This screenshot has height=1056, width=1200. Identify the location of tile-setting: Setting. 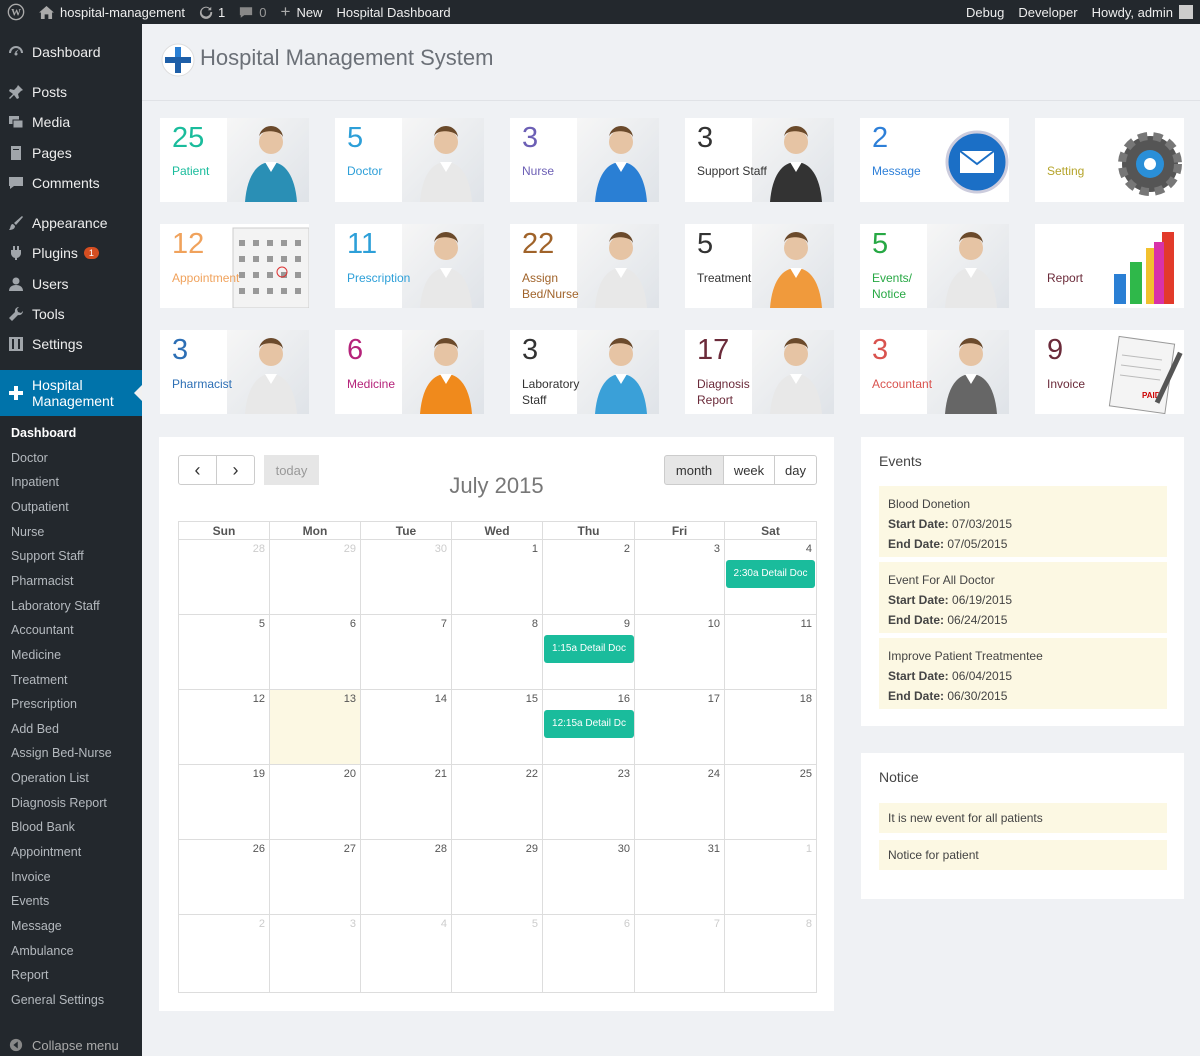
(1109, 160).